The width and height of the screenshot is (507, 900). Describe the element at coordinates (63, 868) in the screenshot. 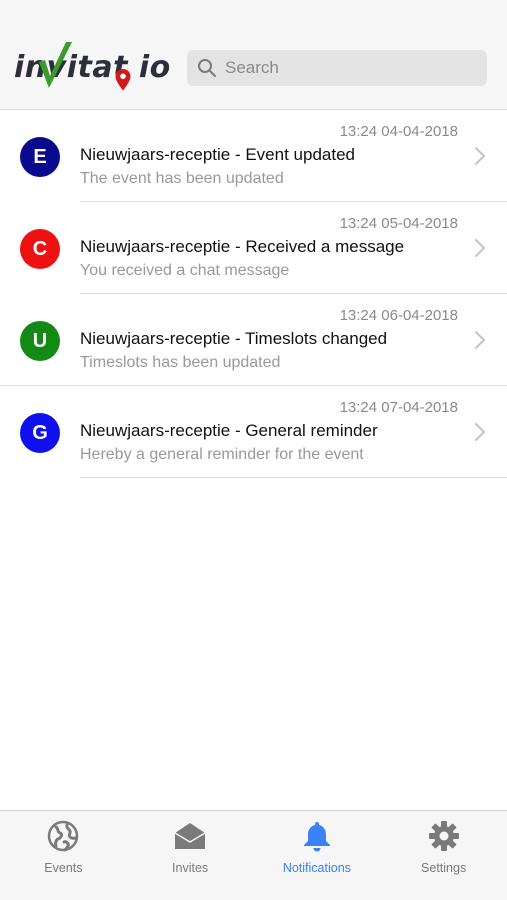

I see `tab-label: Events` at that location.